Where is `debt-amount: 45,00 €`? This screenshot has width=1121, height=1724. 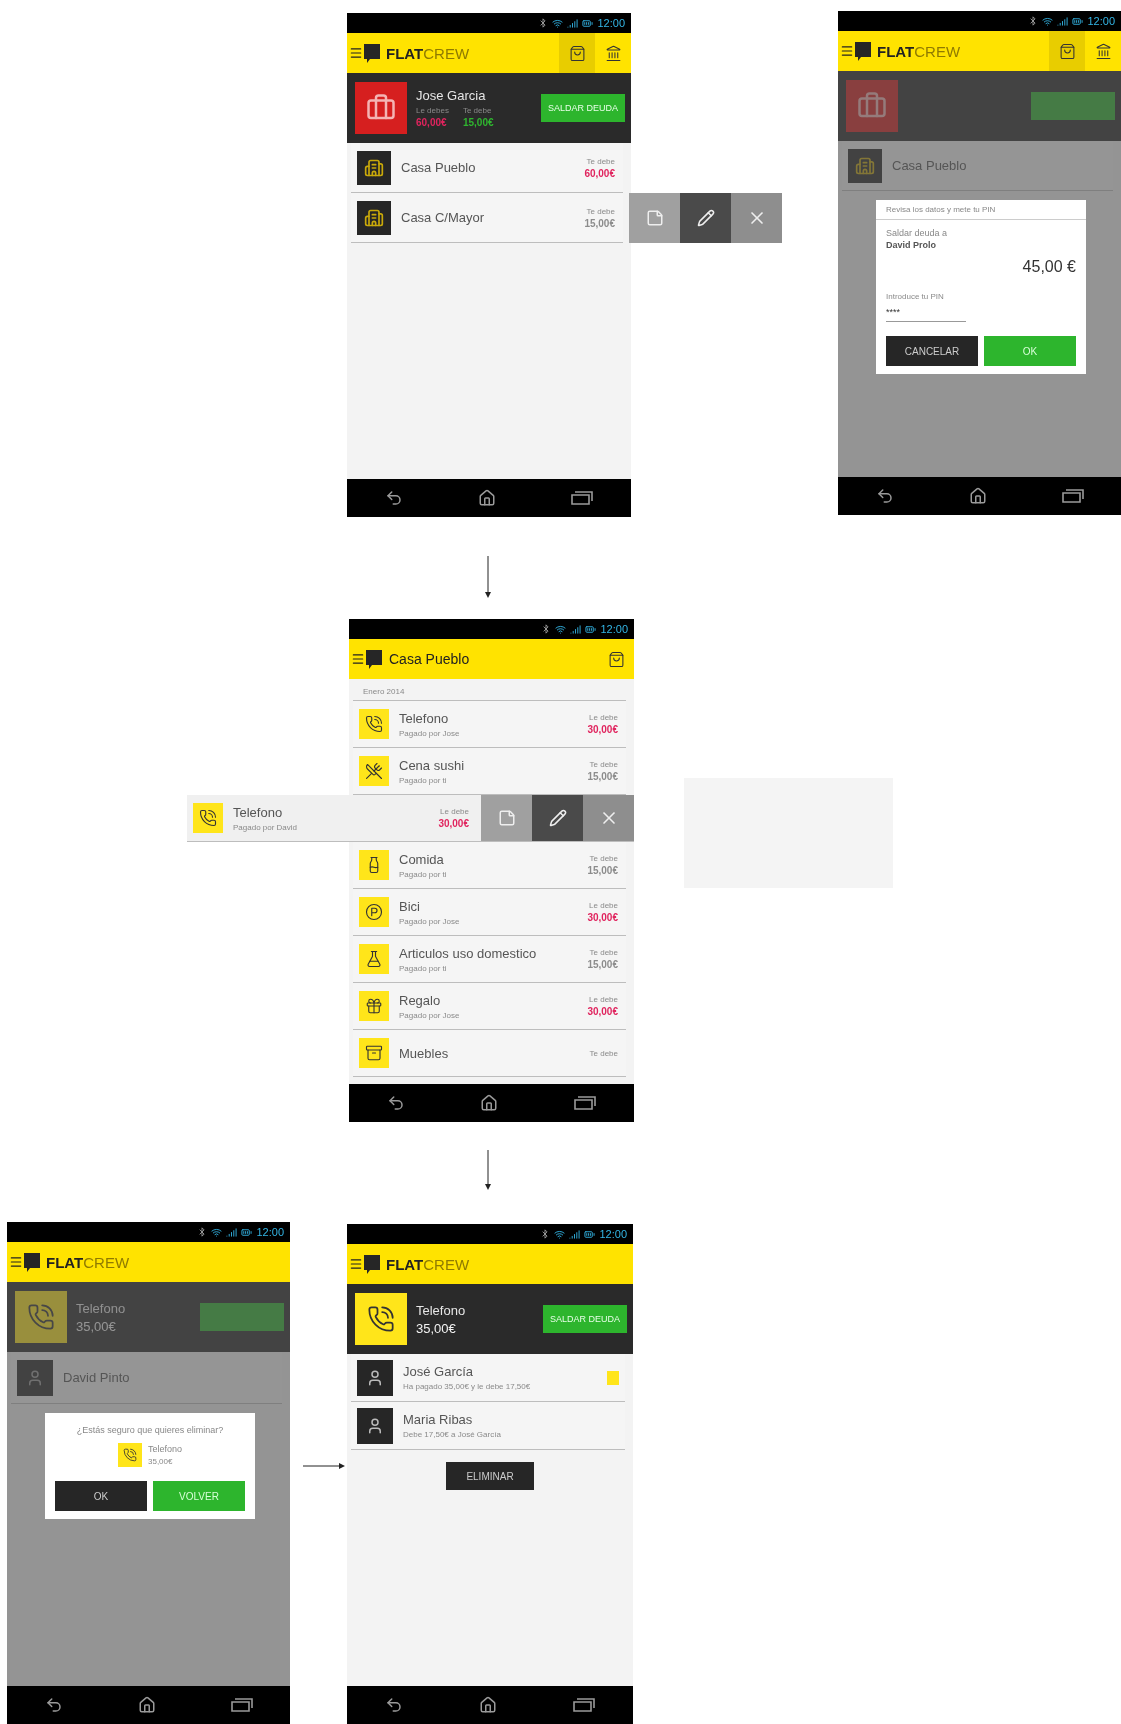
debt-amount: 45,00 € is located at coordinates (1049, 267).